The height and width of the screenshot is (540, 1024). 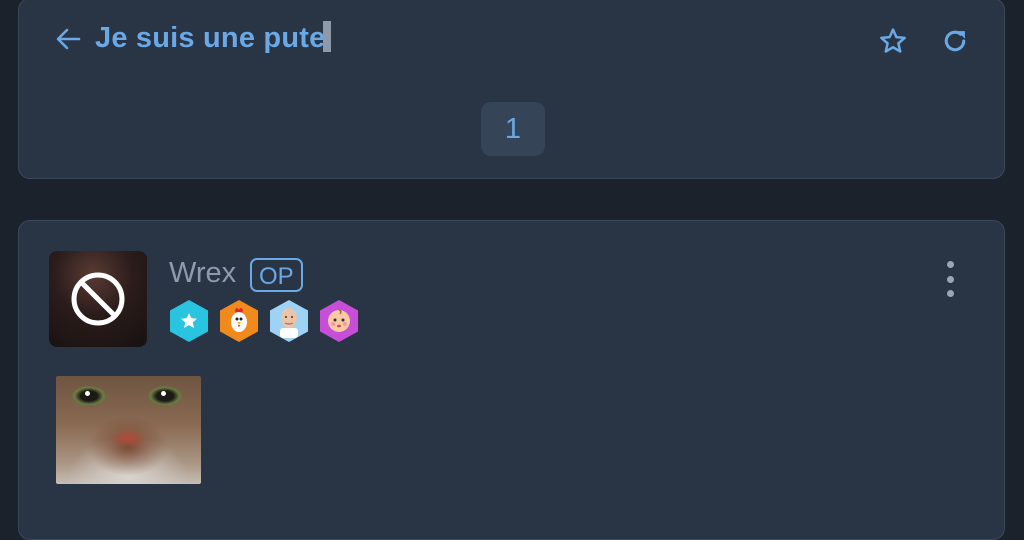 I want to click on old-man-badge-icon, so click(x=289, y=321).